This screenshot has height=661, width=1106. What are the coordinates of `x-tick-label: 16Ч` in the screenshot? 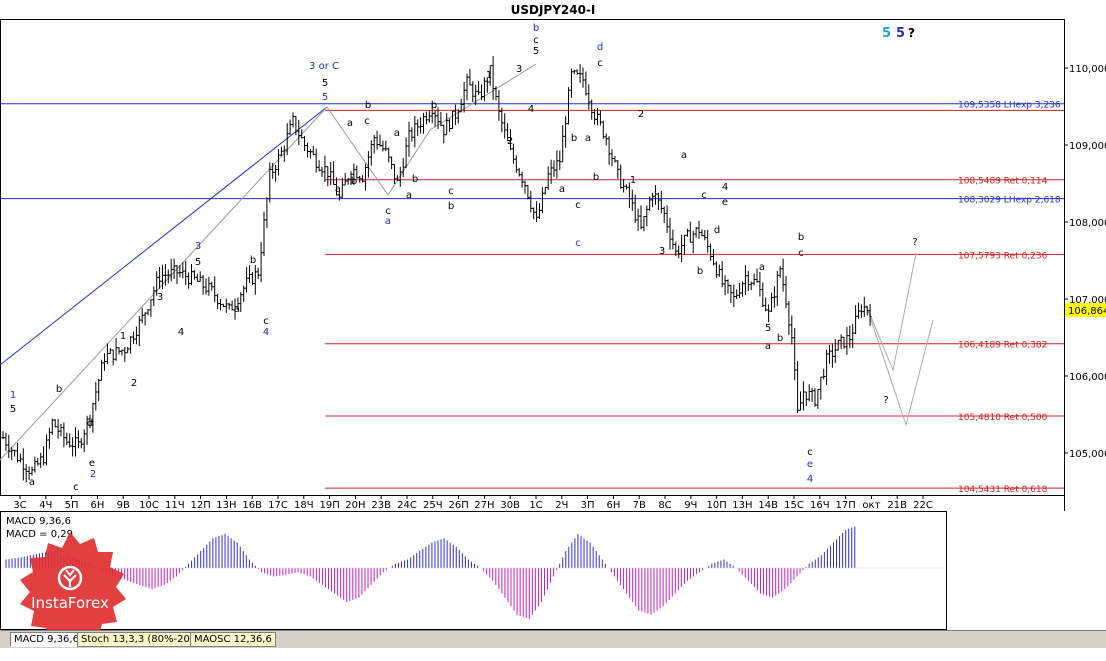 It's located at (820, 505).